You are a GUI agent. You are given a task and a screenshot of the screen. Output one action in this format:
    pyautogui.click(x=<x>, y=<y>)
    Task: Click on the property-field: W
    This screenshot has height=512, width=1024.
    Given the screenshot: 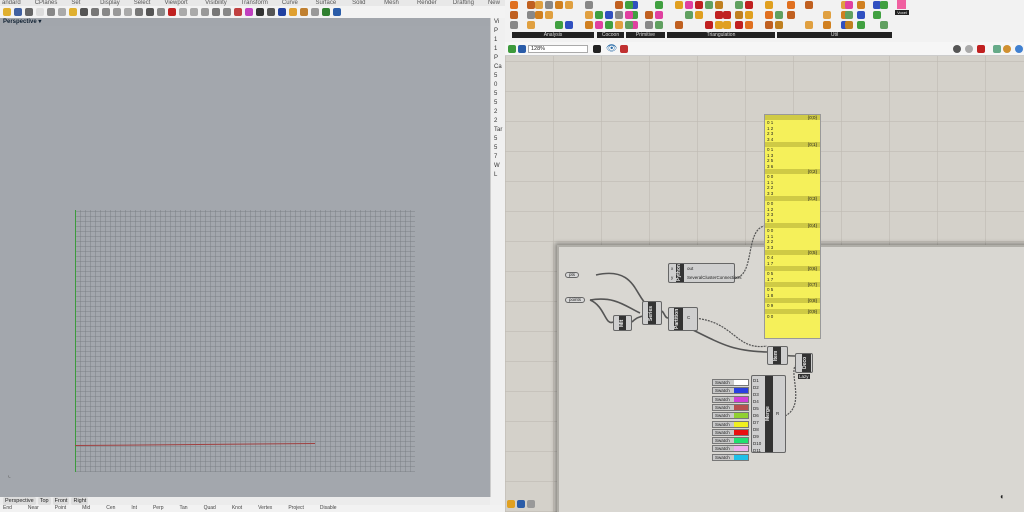 What is the action you would take?
    pyautogui.click(x=498, y=166)
    